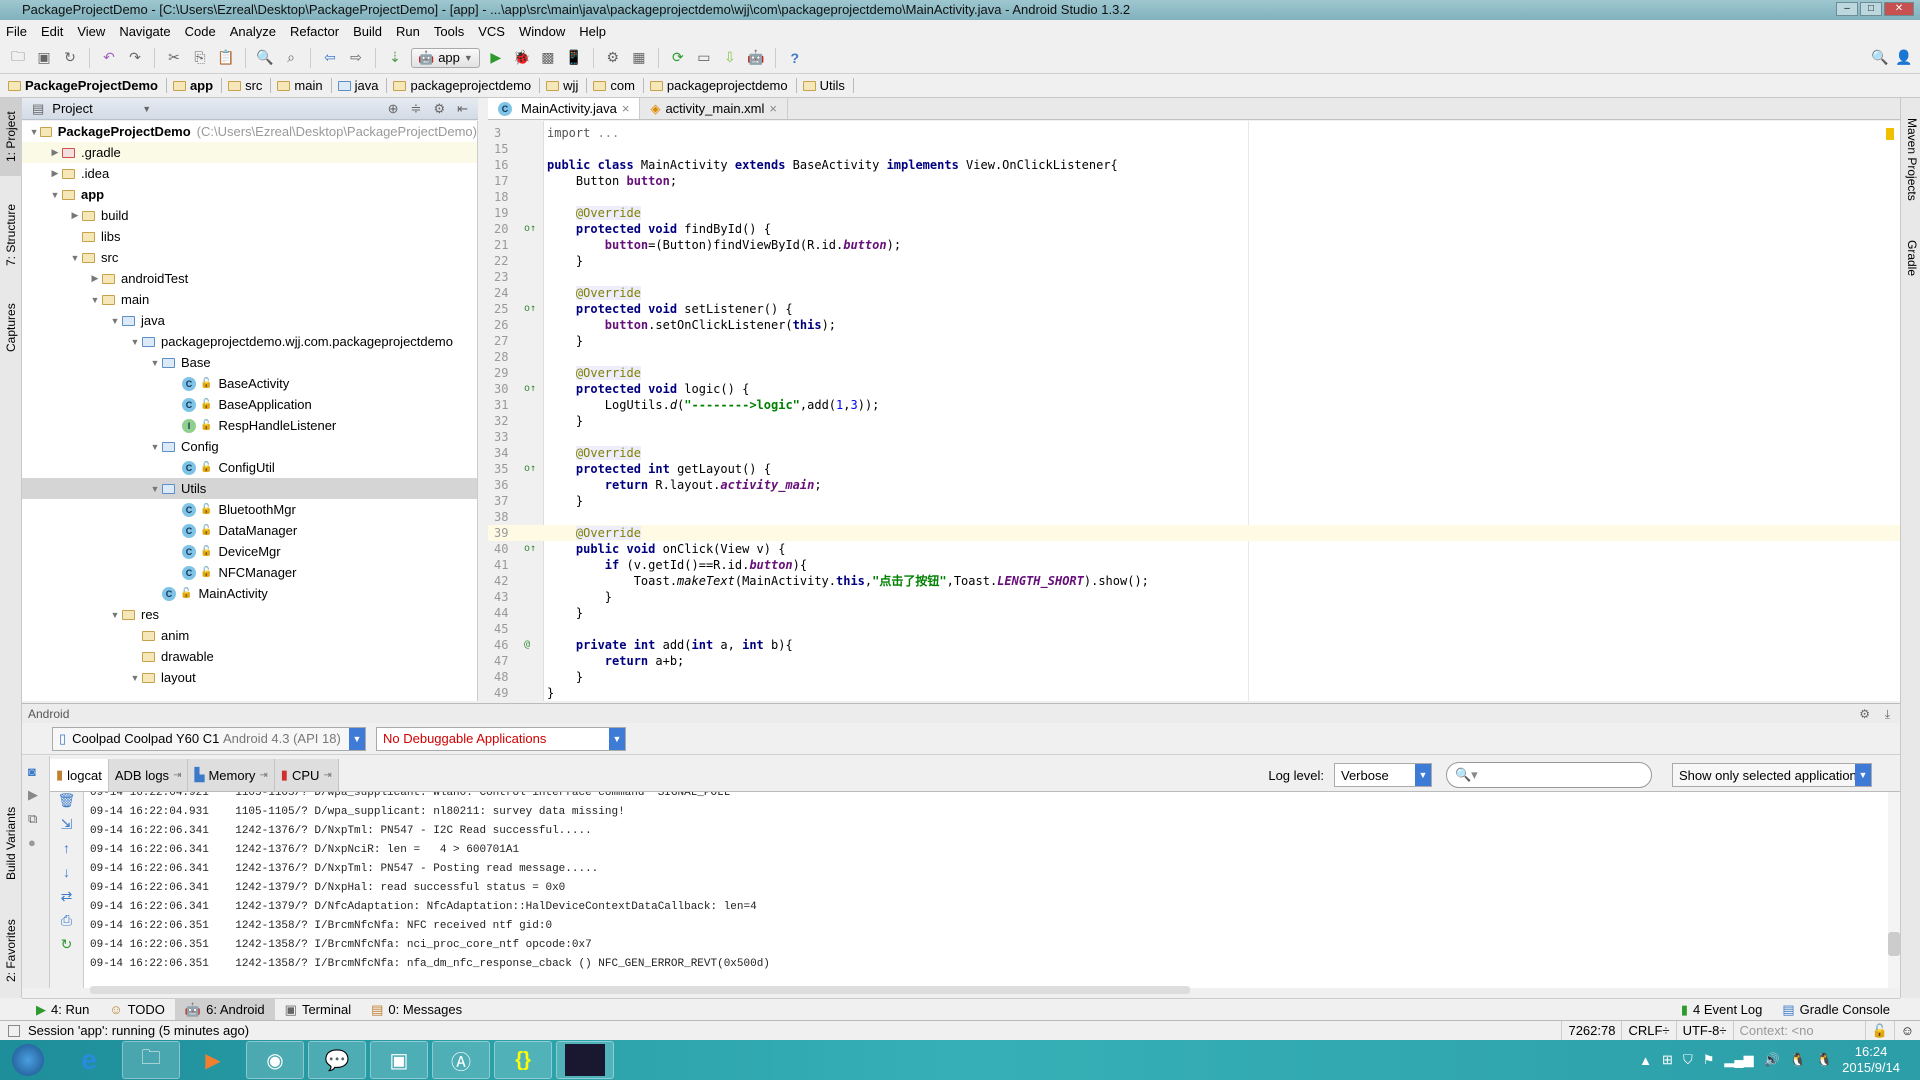 The width and height of the screenshot is (1920, 1080). Describe the element at coordinates (1871, 1060) in the screenshot. I see `clock: 16:24 2015/9/14` at that location.